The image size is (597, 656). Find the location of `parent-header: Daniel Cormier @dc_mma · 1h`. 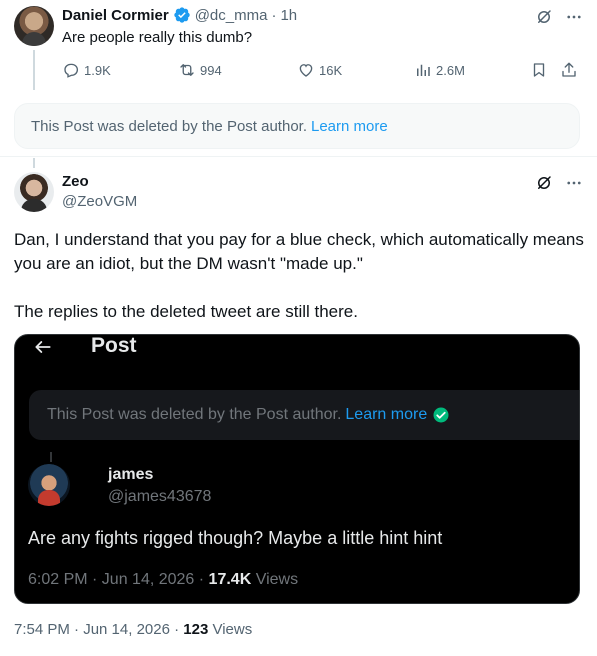

parent-header: Daniel Cormier @dc_mma · 1h is located at coordinates (179, 15).